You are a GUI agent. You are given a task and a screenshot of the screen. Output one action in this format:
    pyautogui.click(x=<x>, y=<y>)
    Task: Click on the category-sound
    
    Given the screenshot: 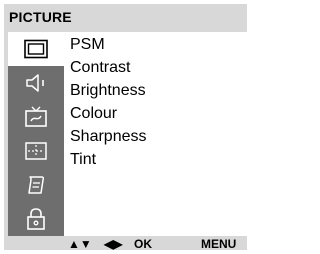 What is the action you would take?
    pyautogui.click(x=36, y=83)
    